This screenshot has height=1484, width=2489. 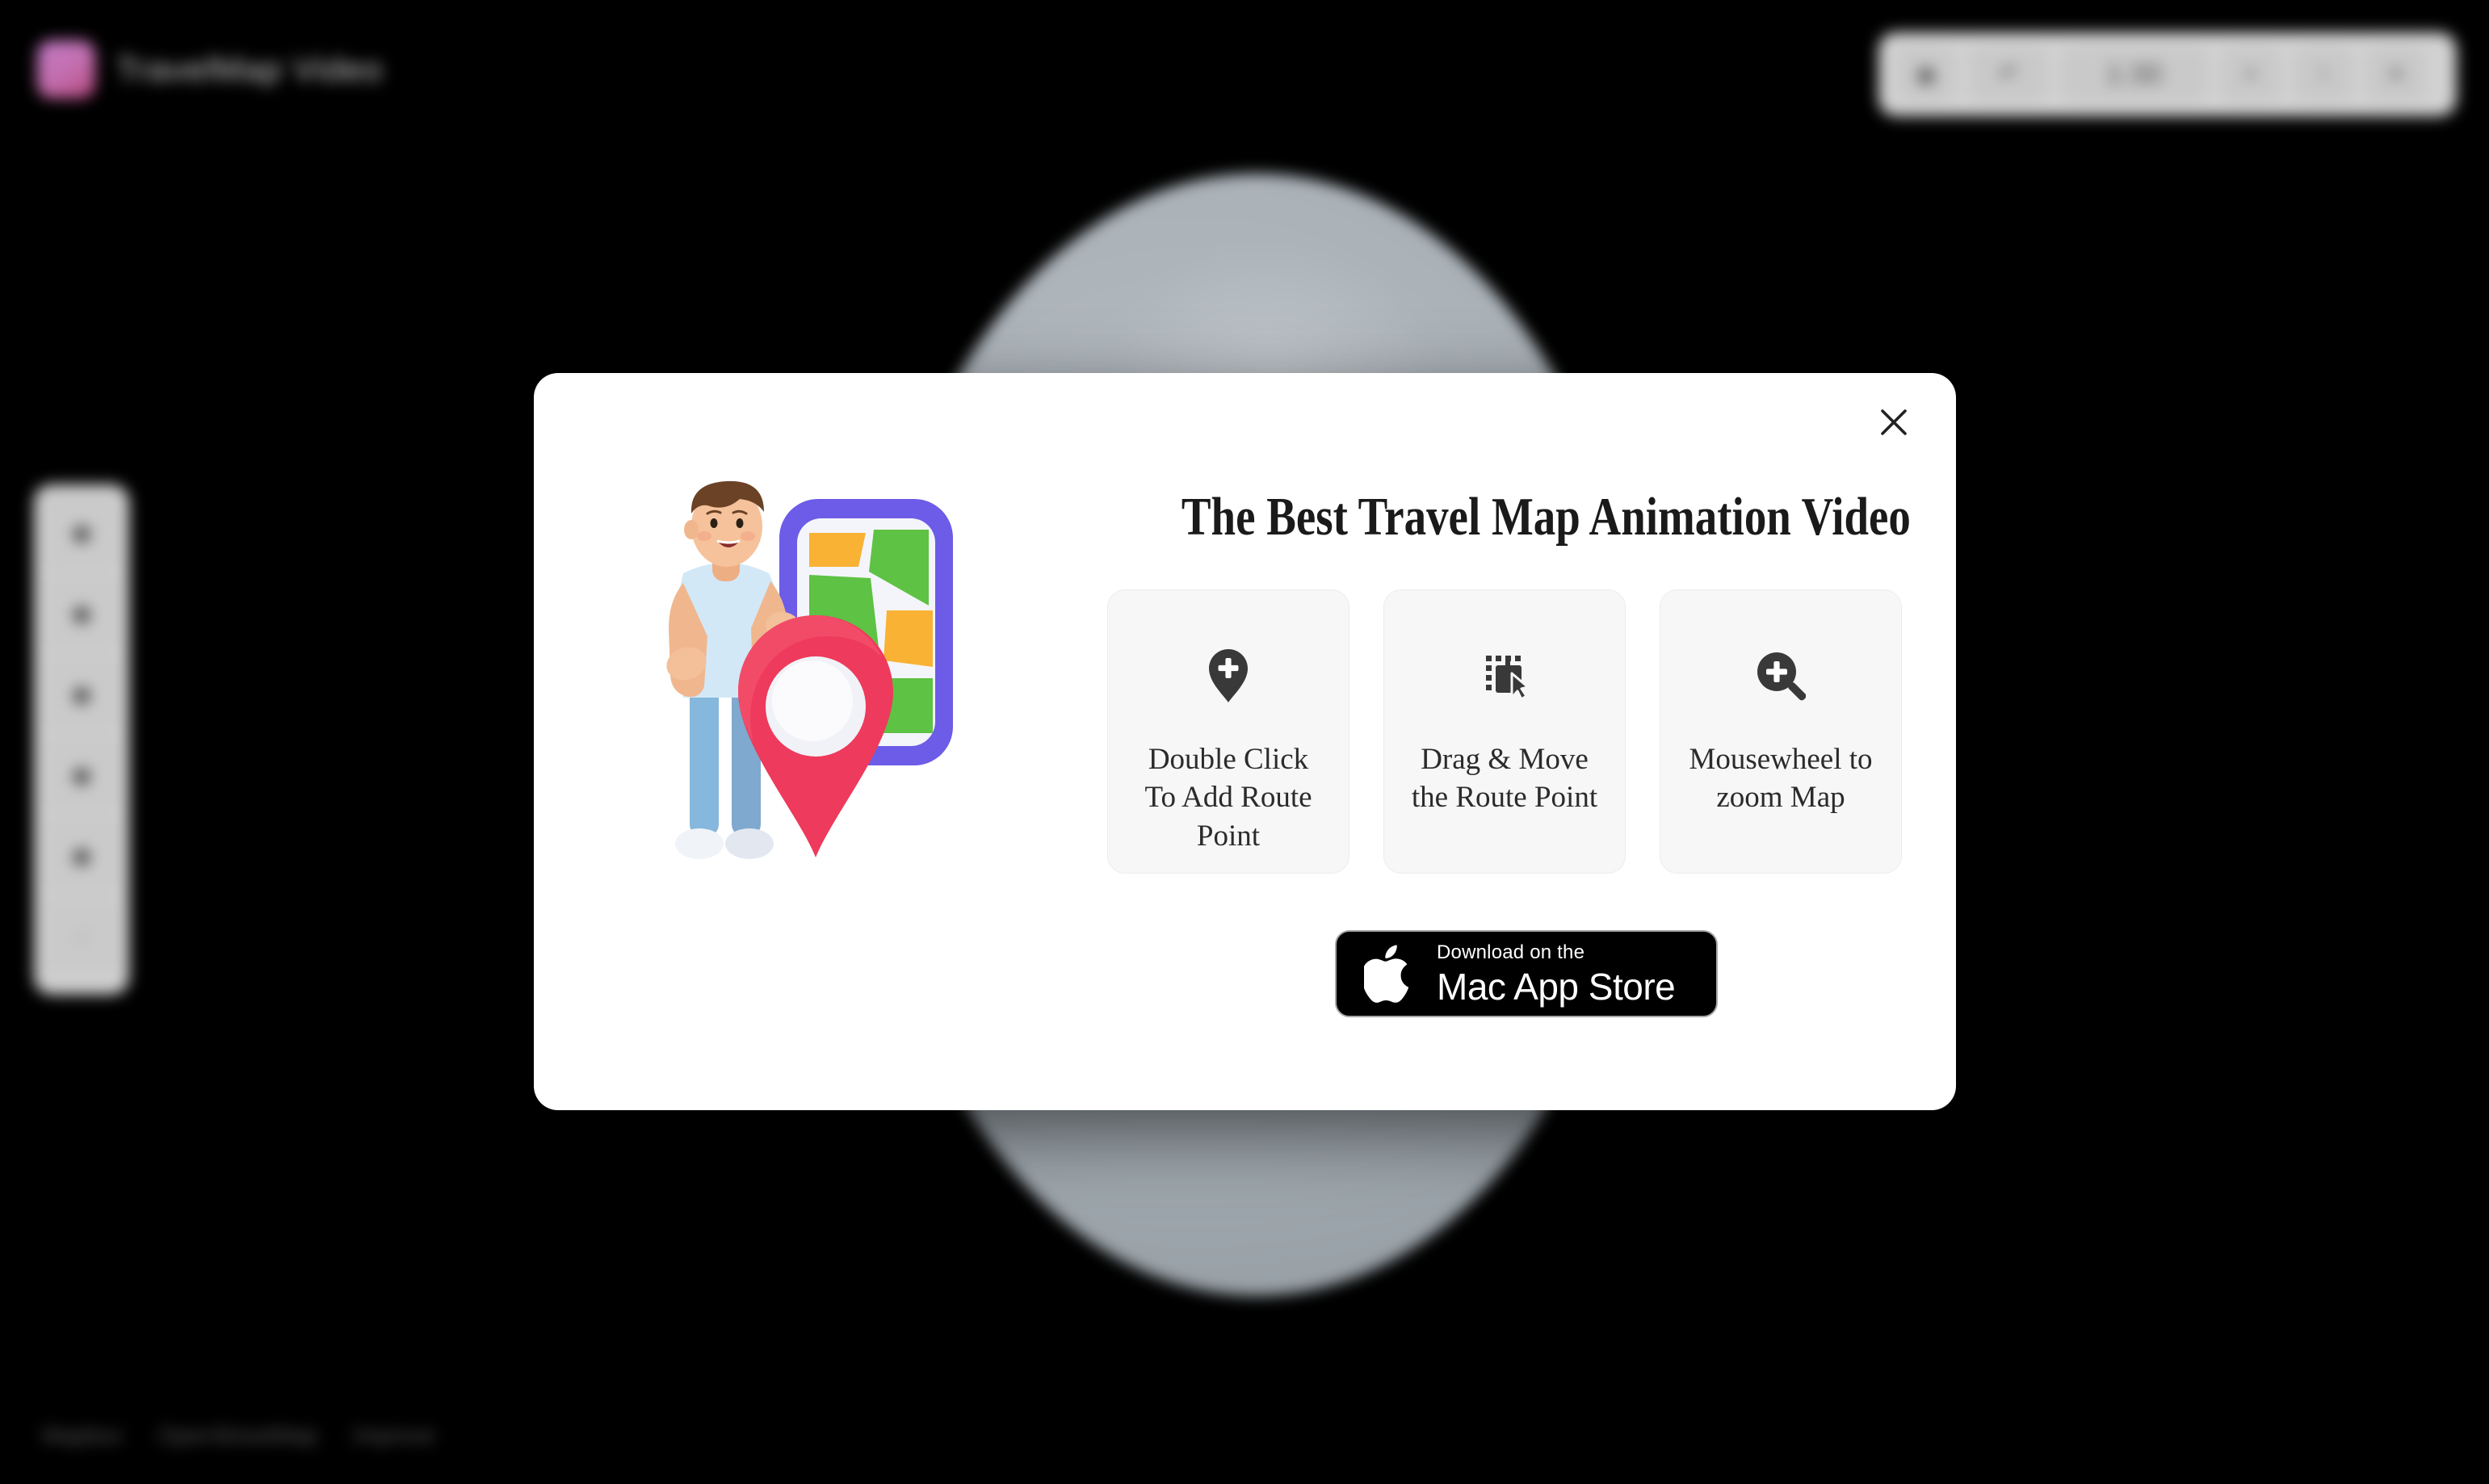 What do you see at coordinates (1781, 779) in the screenshot?
I see `feature-card-label: Mousewheel to zoom Map` at bounding box center [1781, 779].